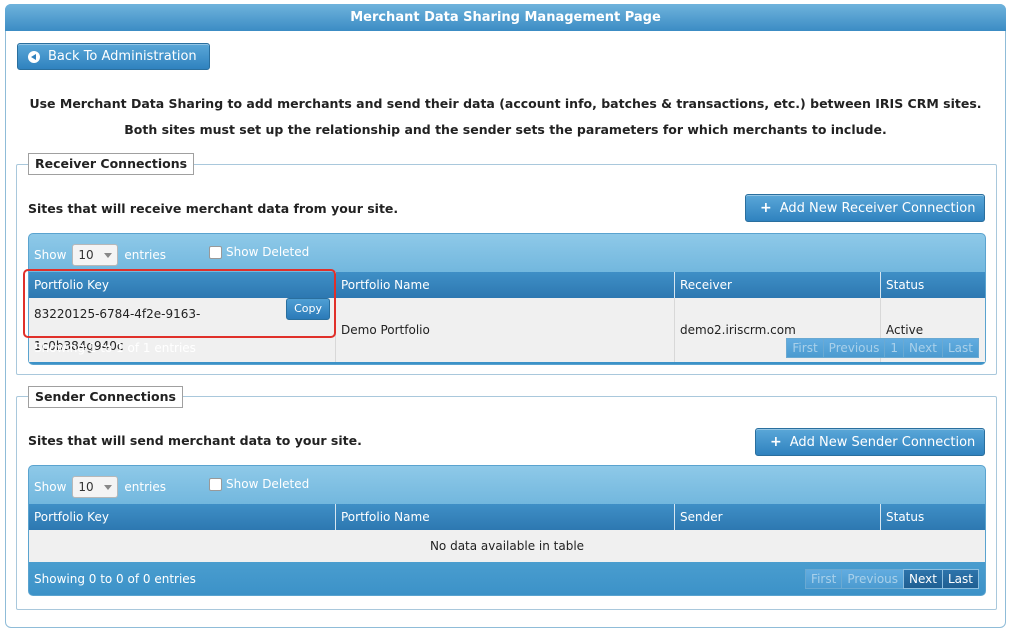 The height and width of the screenshot is (631, 1011). Describe the element at coordinates (111, 164) in the screenshot. I see `receiver-connections-legend: Receiver Connections` at that location.